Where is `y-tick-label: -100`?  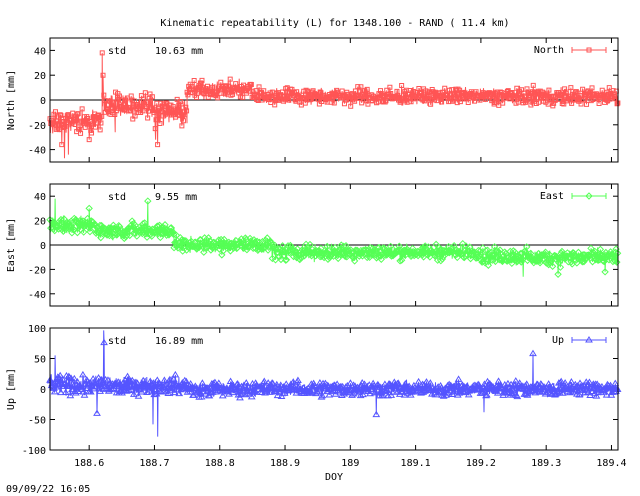 y-tick-label: -100 is located at coordinates (34, 451).